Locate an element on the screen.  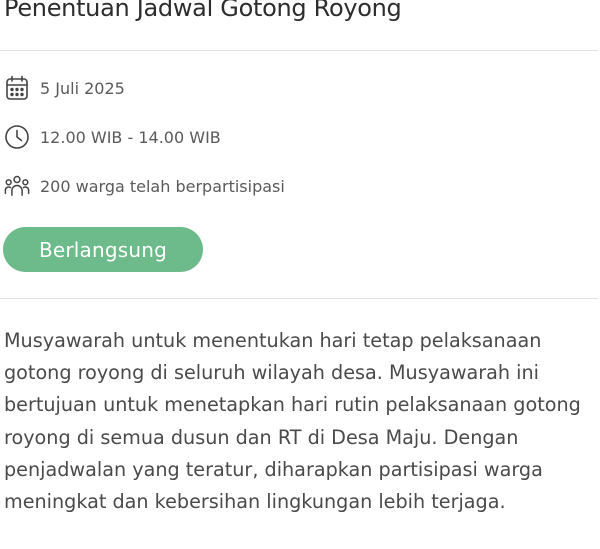
divider-top is located at coordinates (299, 50).